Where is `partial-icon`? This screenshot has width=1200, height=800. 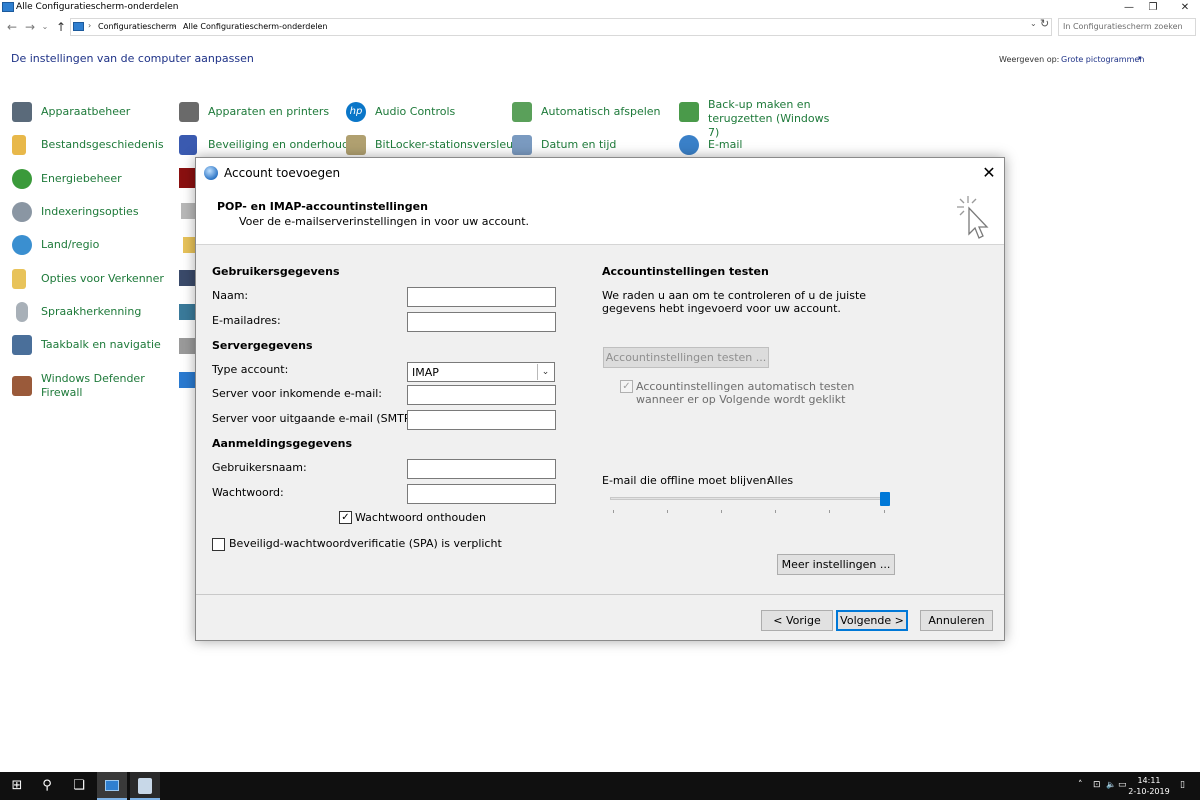 partial-icon is located at coordinates (188, 211).